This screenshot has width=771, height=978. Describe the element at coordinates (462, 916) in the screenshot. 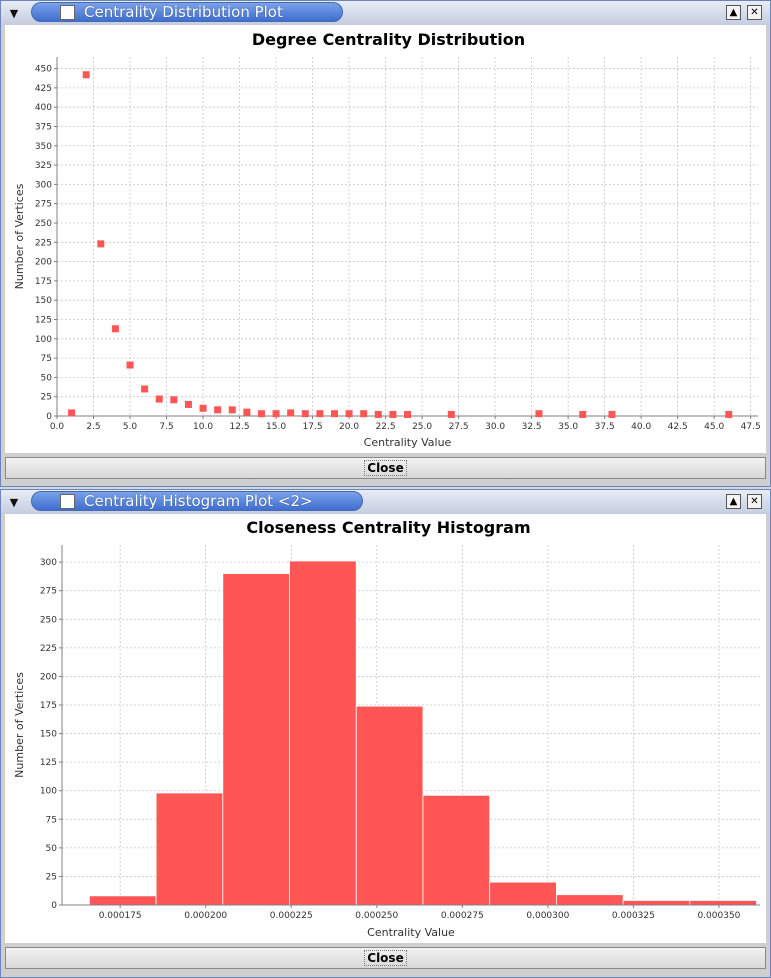

I see `x-tick-label: 0.000275` at that location.